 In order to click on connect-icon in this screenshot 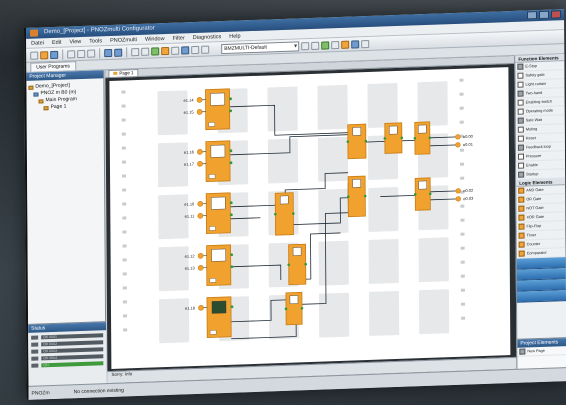, I will do `click(305, 45)`.